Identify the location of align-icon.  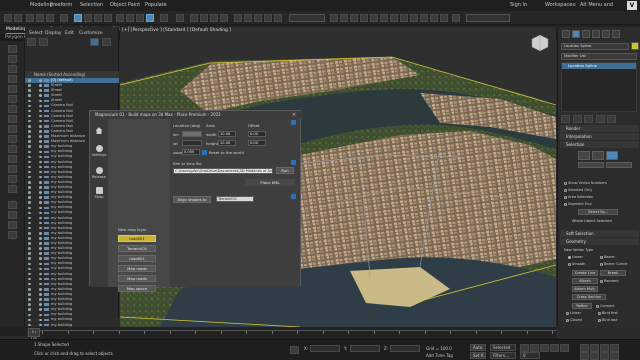
(258, 18).